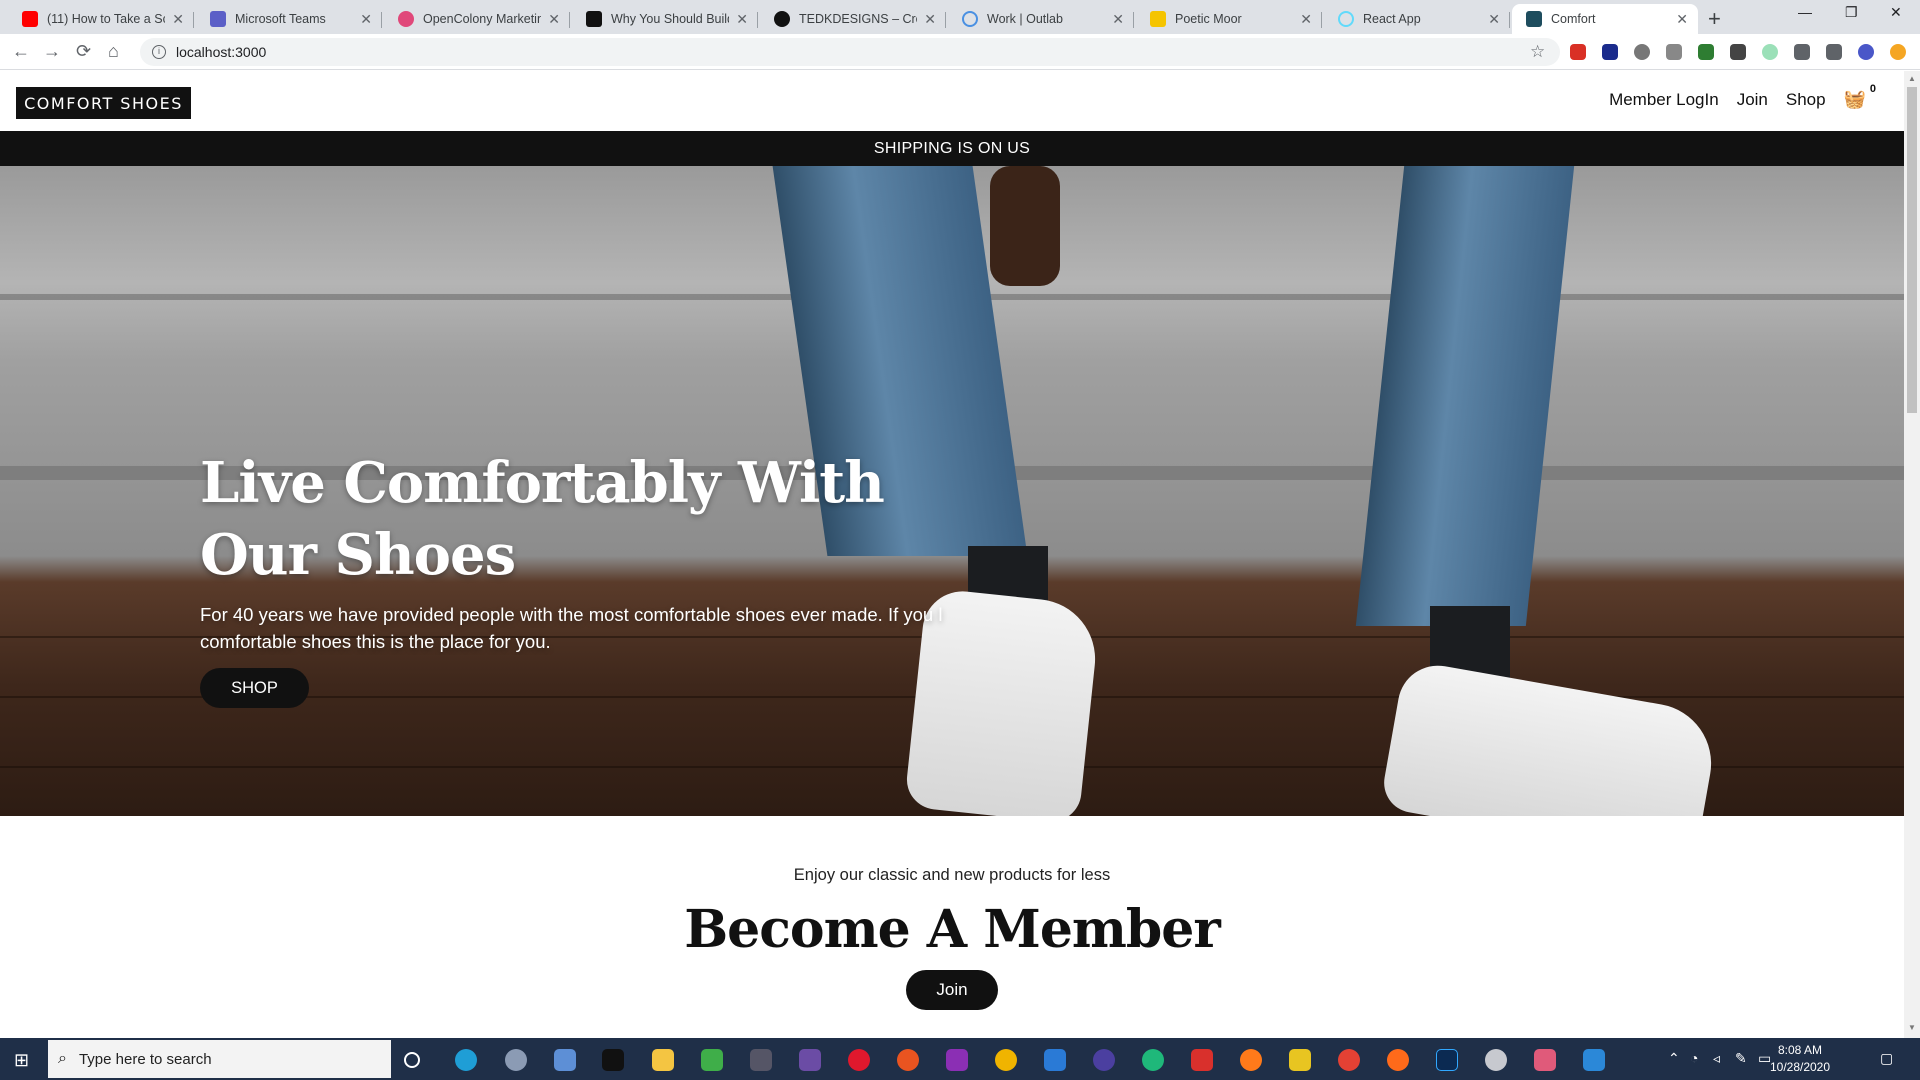 This screenshot has height=1080, width=1920. I want to click on join-link: Join, so click(1752, 100).